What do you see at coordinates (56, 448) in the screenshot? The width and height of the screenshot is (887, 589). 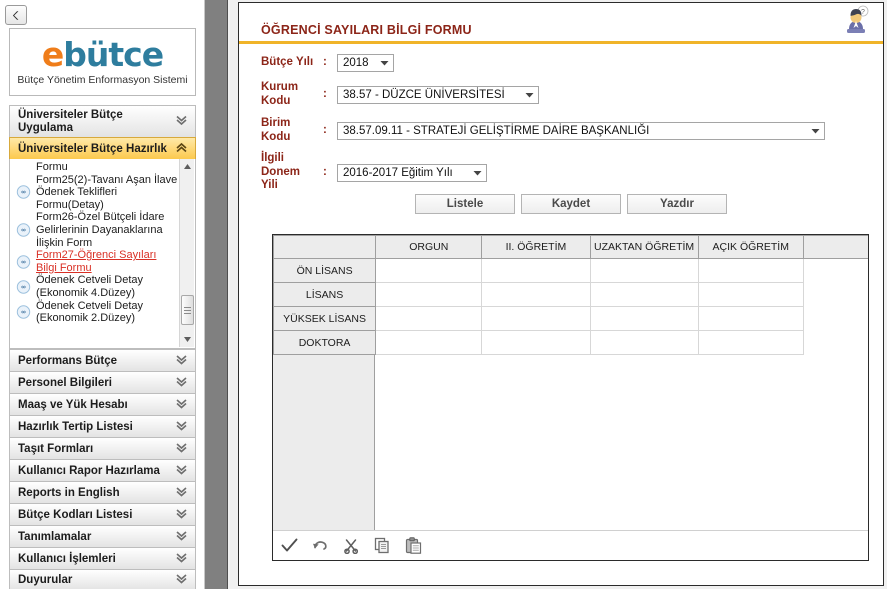 I see `accordion-label: Taşıt Formları` at bounding box center [56, 448].